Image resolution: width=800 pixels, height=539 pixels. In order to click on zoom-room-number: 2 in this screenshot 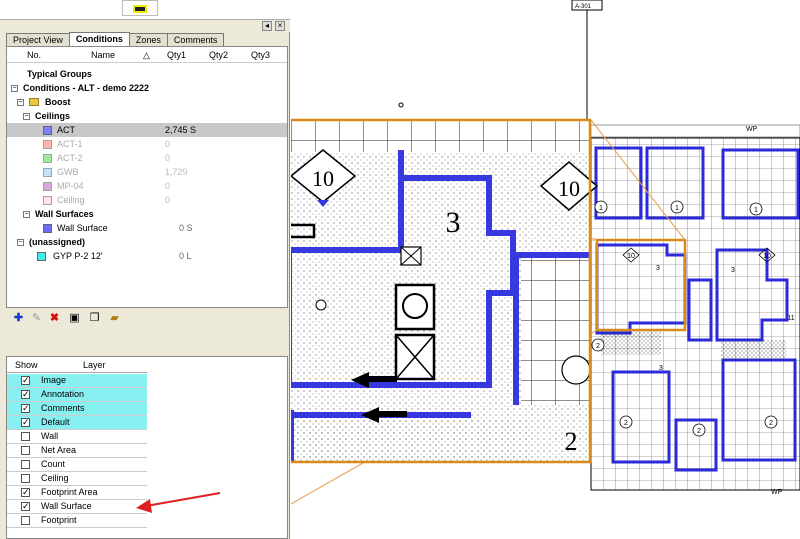, I will do `click(571, 441)`.